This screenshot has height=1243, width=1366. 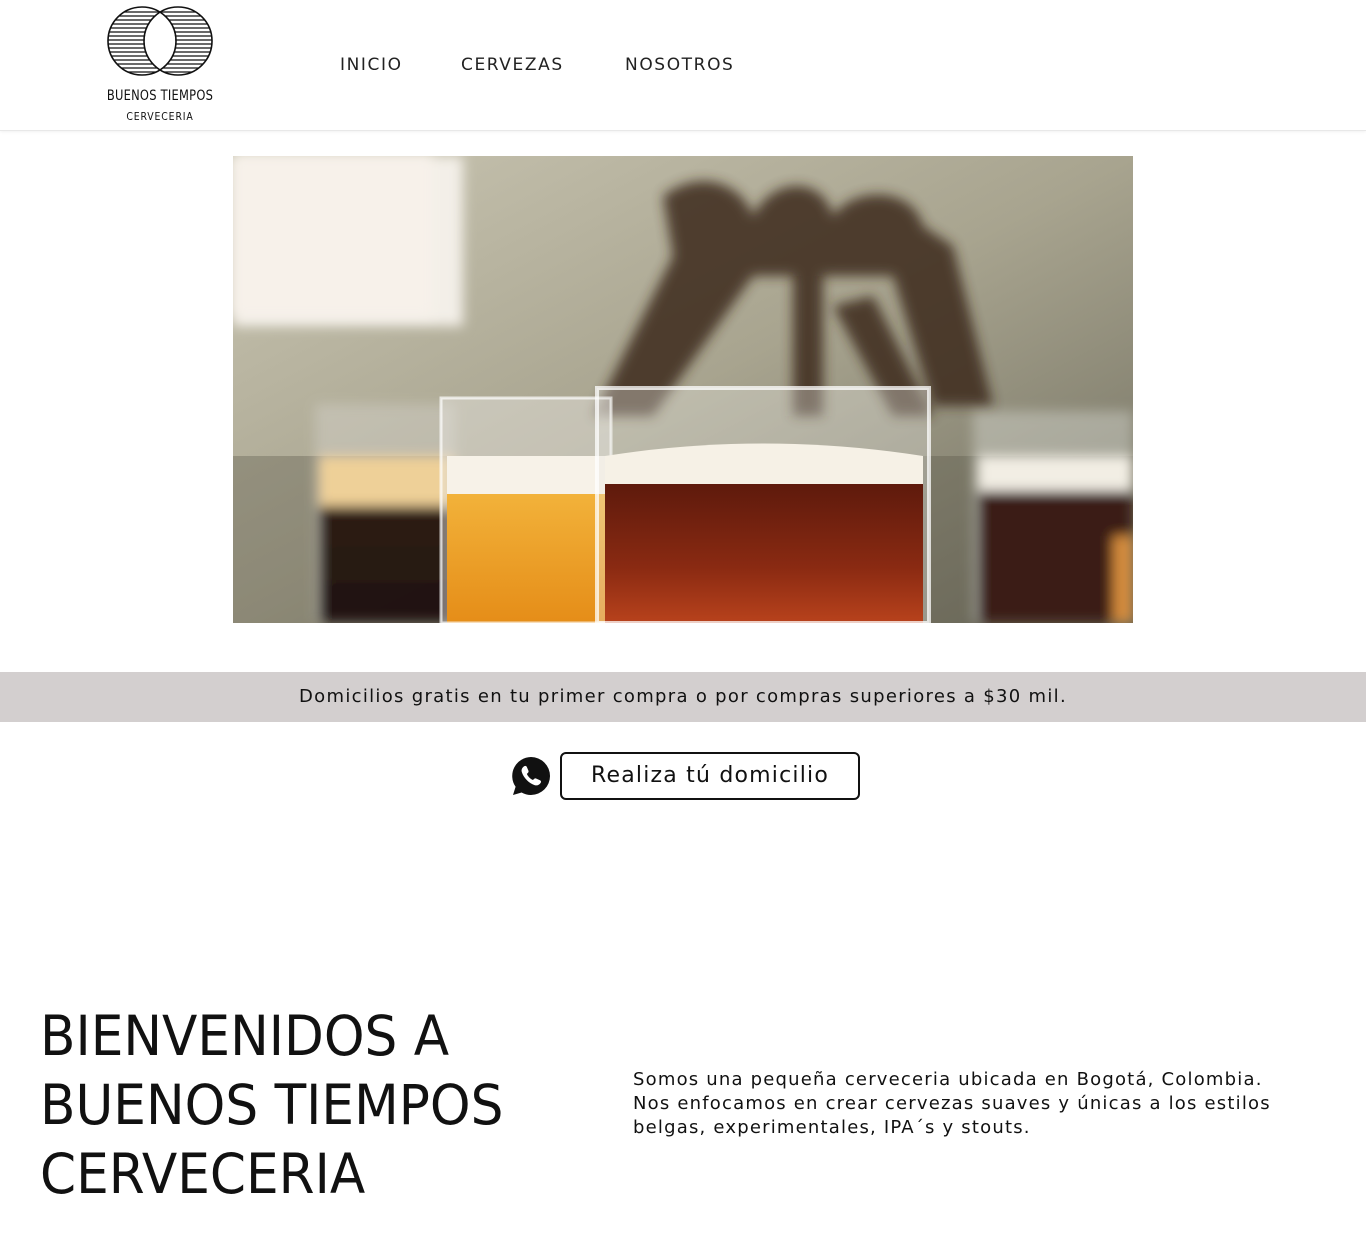 I want to click on welcome-heading-line: CERVECERIA, so click(x=203, y=1174).